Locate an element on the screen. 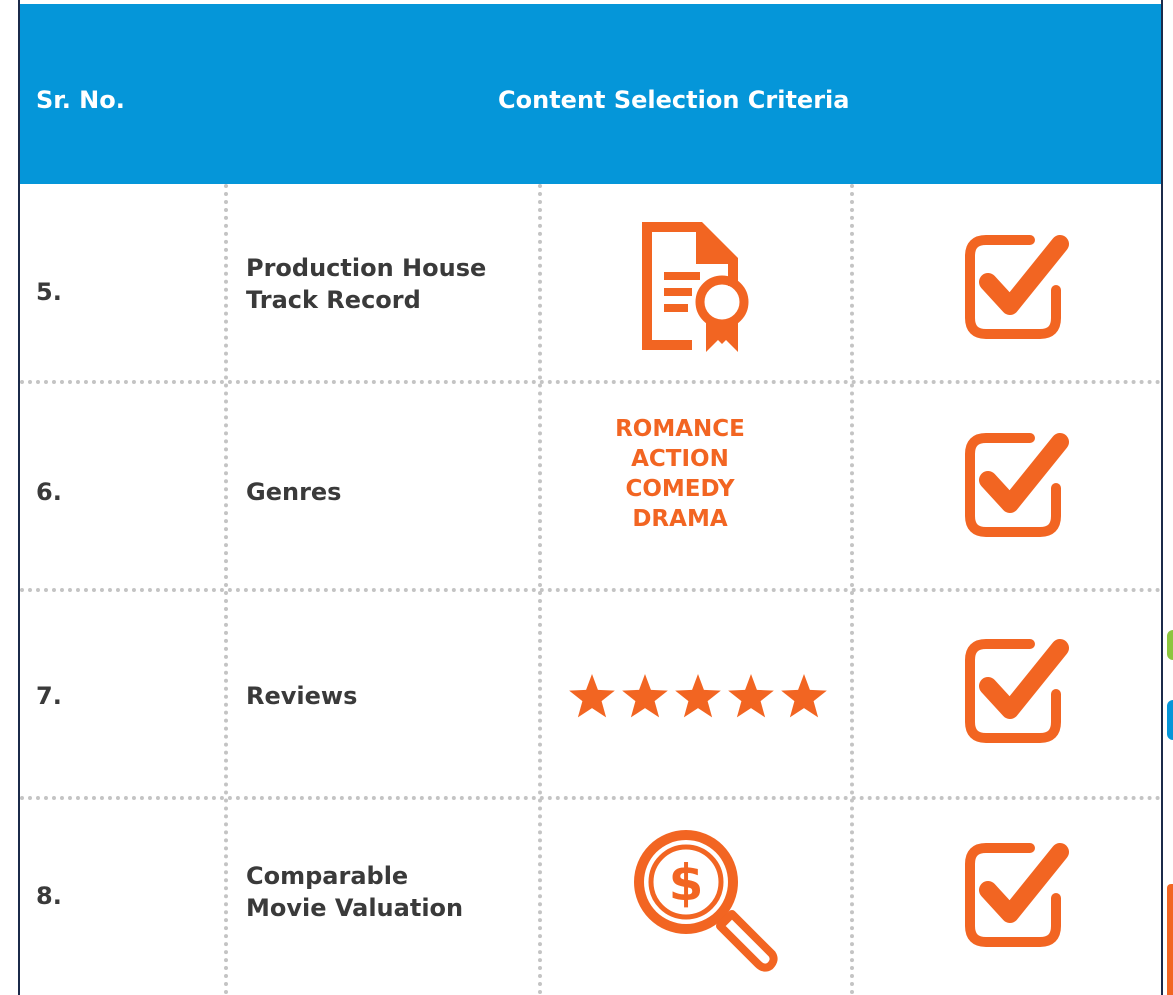 This screenshot has width=1173, height=995. five-stars-icon is located at coordinates (699, 696).